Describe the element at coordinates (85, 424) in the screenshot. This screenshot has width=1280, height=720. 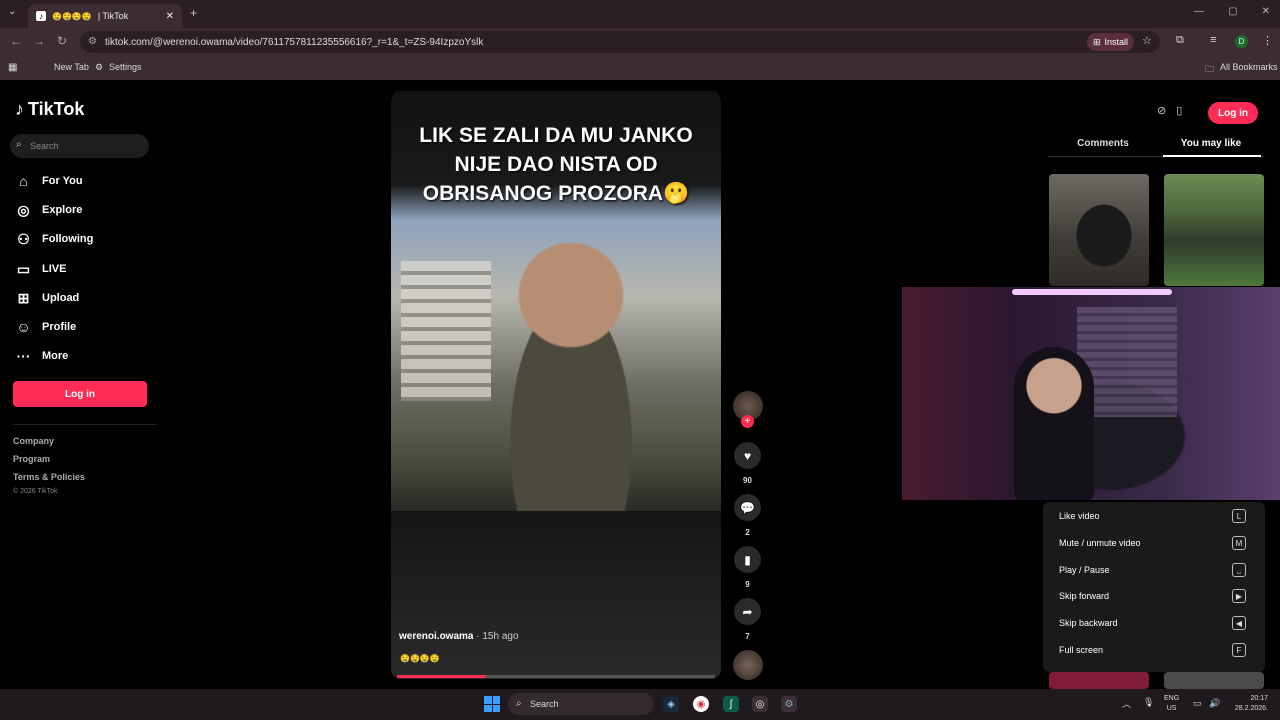
I see `sidebar-divider` at that location.